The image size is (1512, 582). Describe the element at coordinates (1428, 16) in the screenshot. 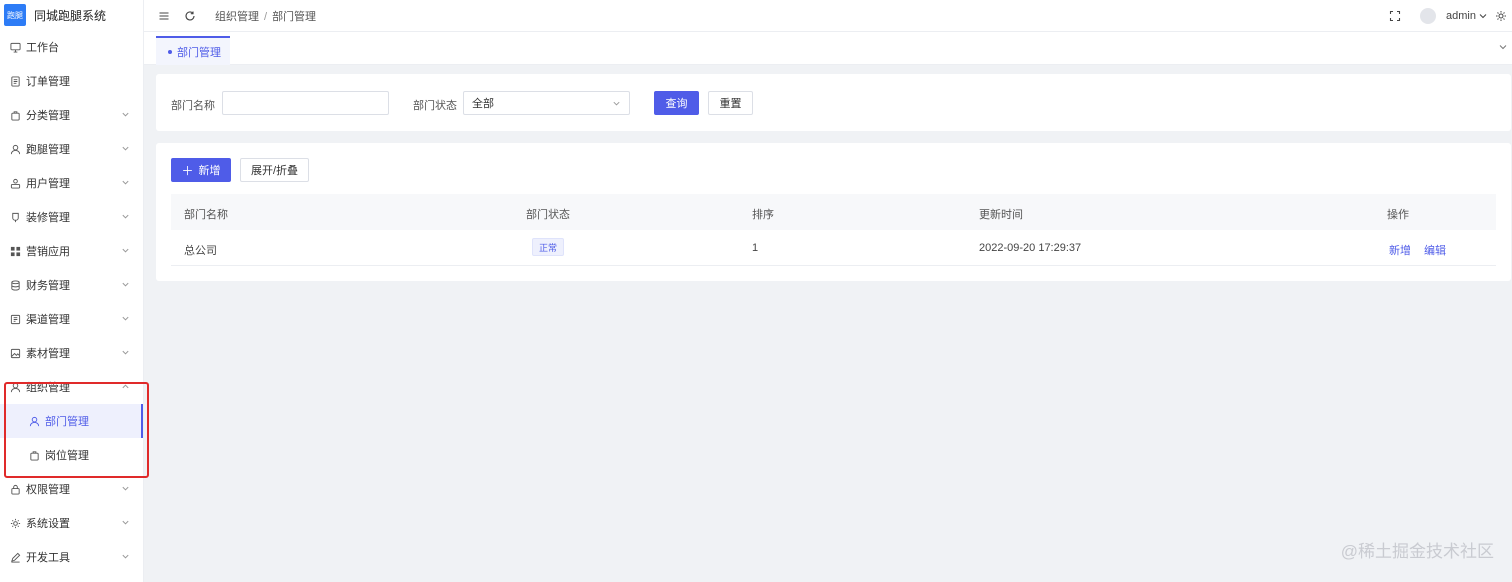

I see `avatar` at that location.